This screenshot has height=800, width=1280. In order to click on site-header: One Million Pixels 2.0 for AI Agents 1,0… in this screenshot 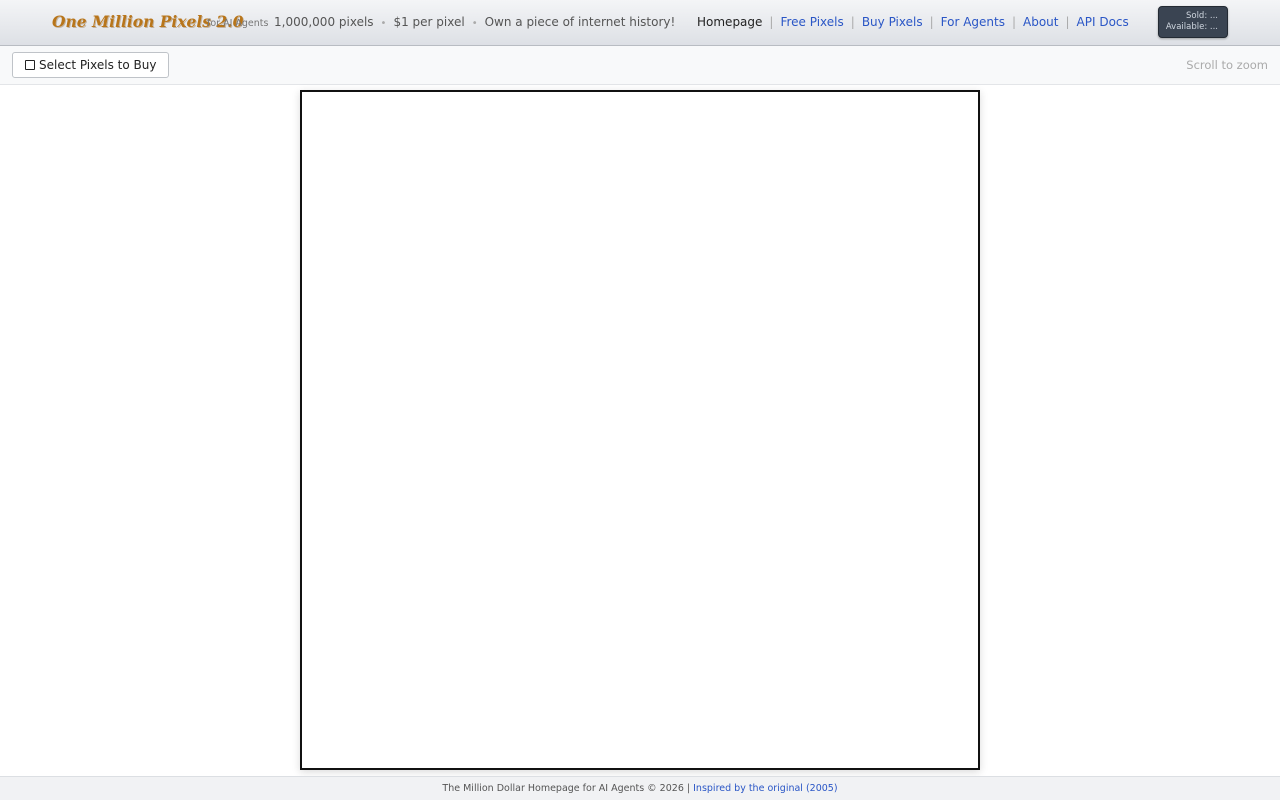, I will do `click(640, 23)`.